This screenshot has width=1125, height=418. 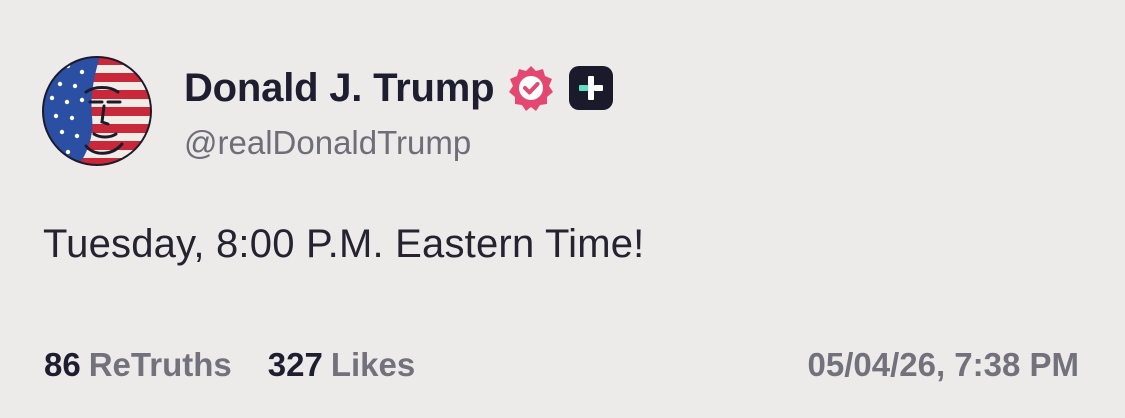 I want to click on likes-count: 327, so click(x=295, y=364).